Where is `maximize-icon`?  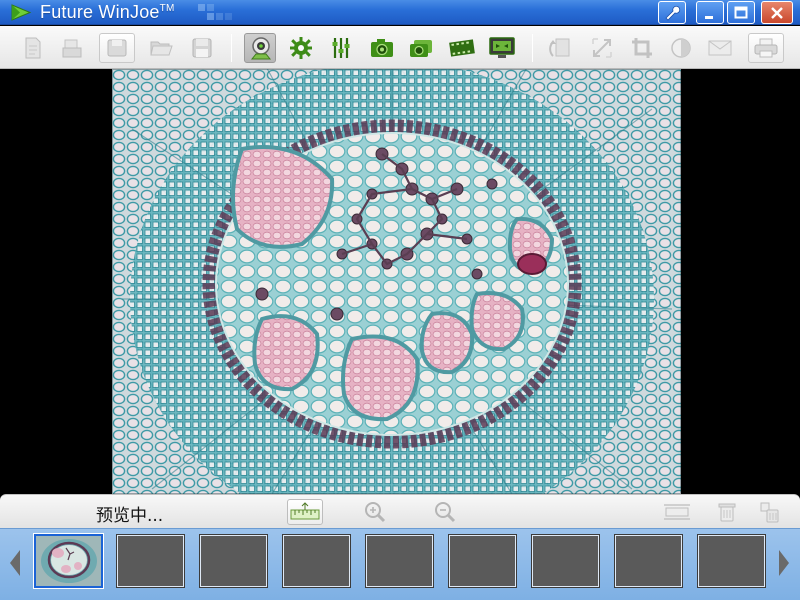 maximize-icon is located at coordinates (741, 12).